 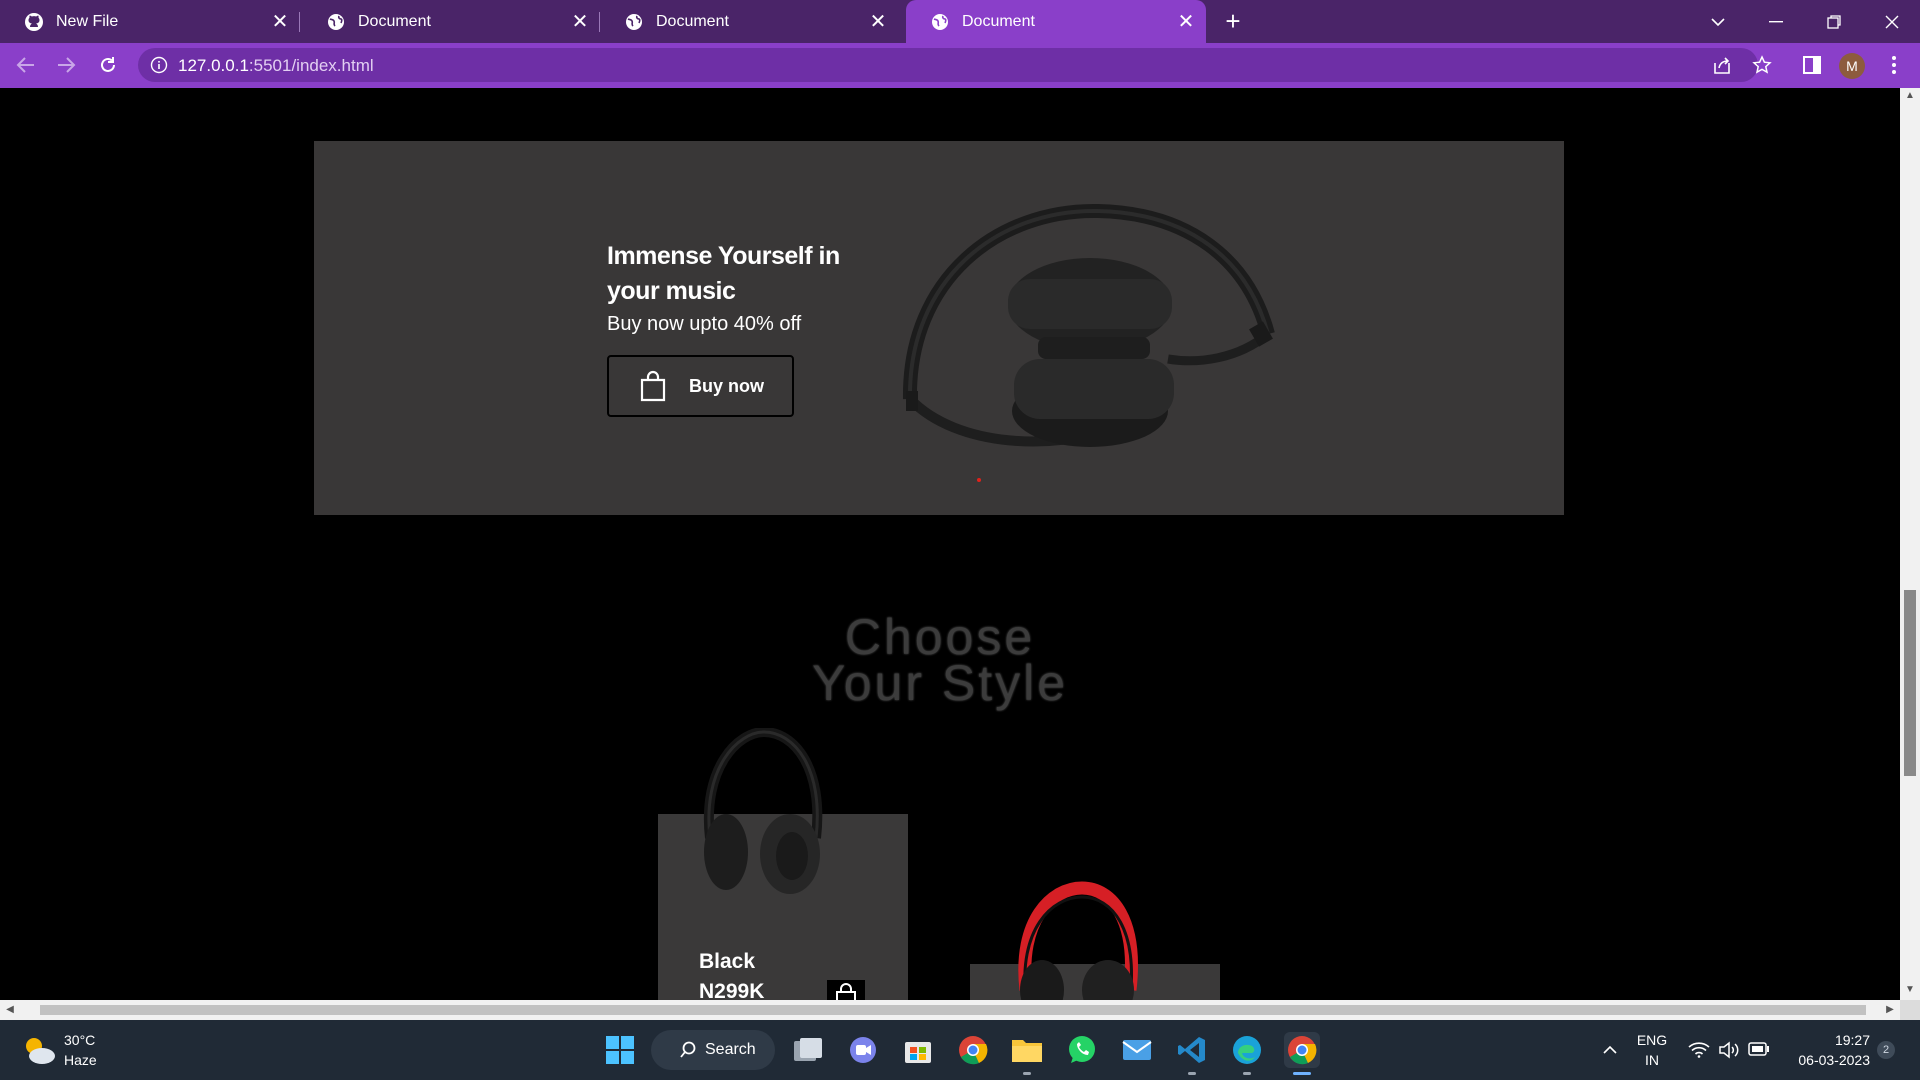 What do you see at coordinates (723, 273) in the screenshot?
I see `hero-title: Immense Yourself in your music` at bounding box center [723, 273].